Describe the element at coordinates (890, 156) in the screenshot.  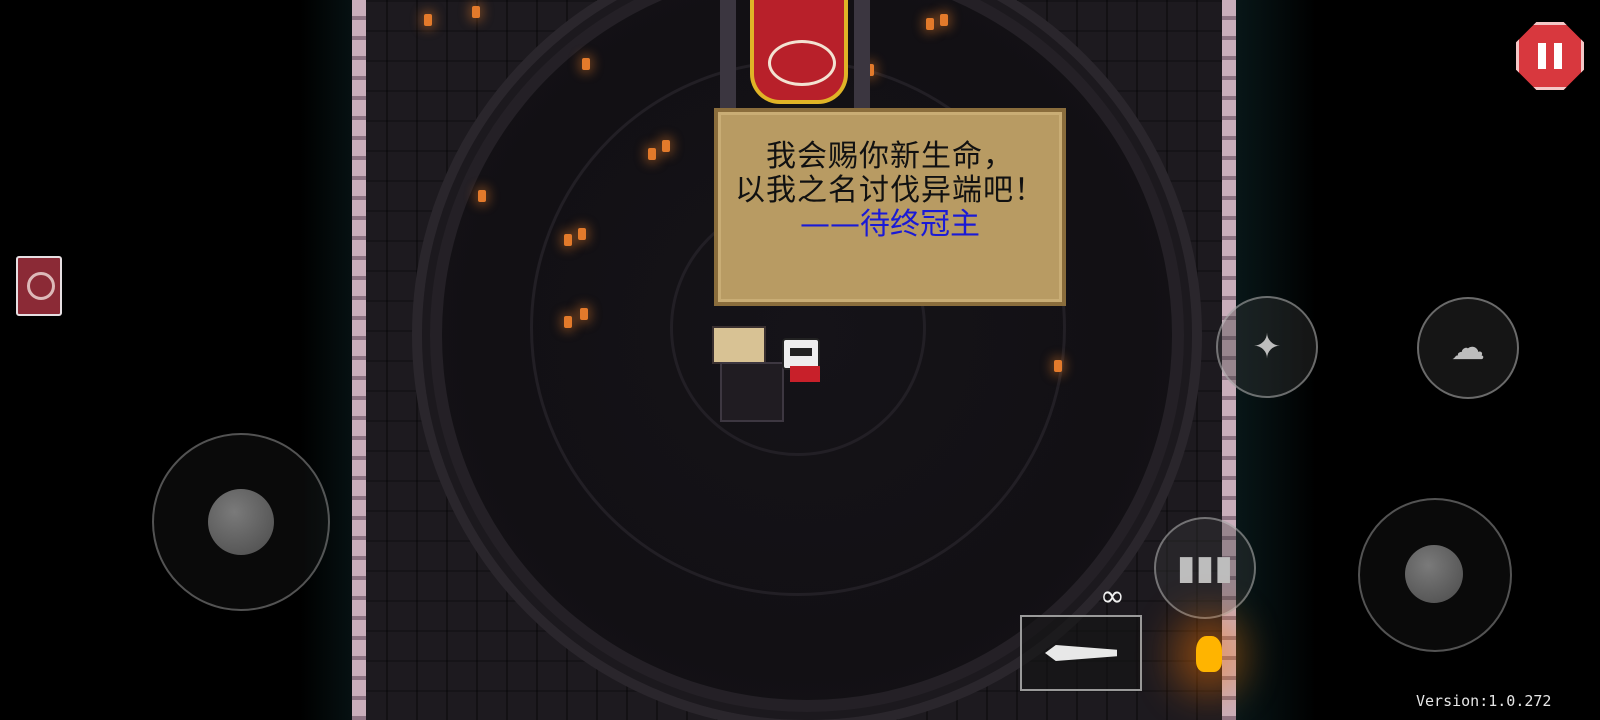
I see `dialog-line-1: 我会赐你新生命，` at that location.